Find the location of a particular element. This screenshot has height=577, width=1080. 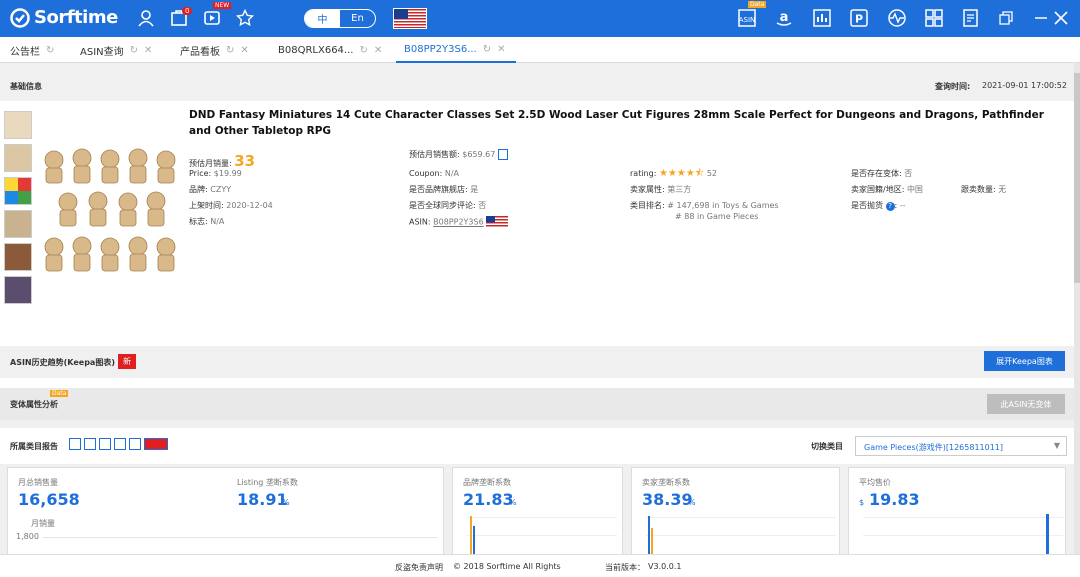

close-icon is located at coordinates (1061, 18).